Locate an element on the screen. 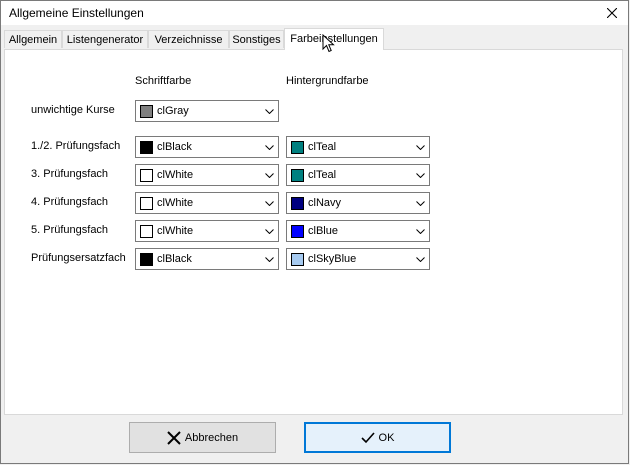  tab-listengenerator: Listengenerator is located at coordinates (105, 39).